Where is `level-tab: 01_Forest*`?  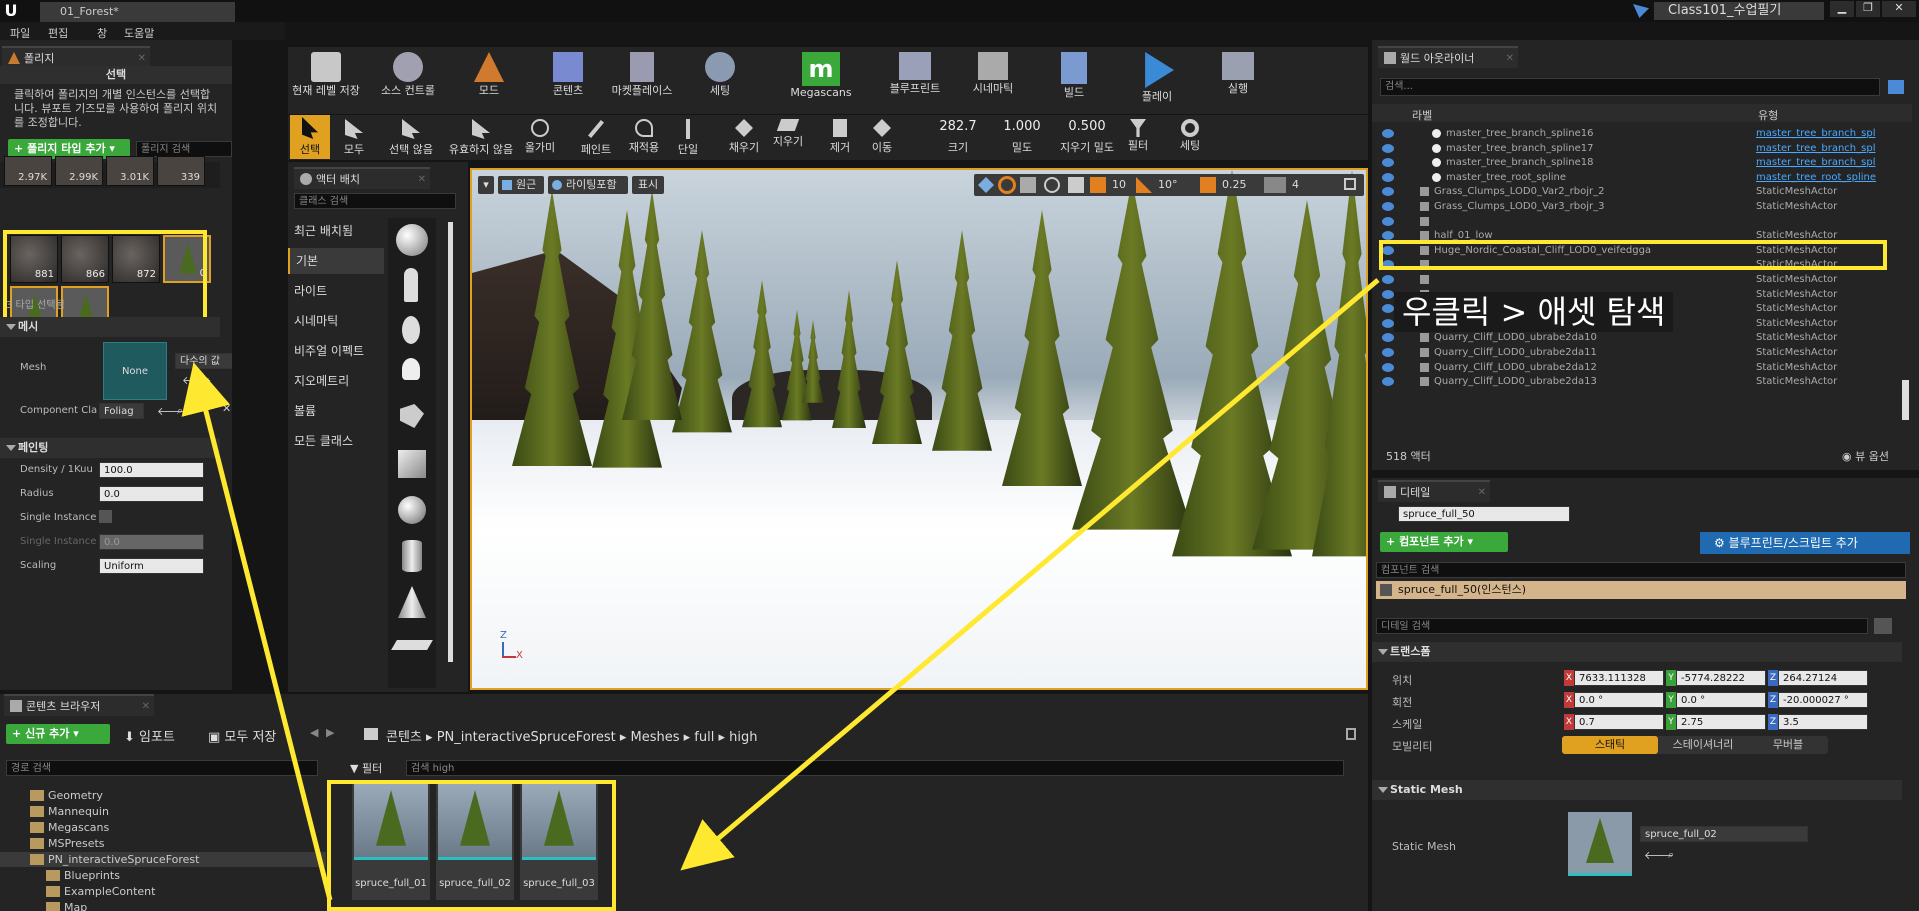
level-tab: 01_Forest* is located at coordinates (137, 12).